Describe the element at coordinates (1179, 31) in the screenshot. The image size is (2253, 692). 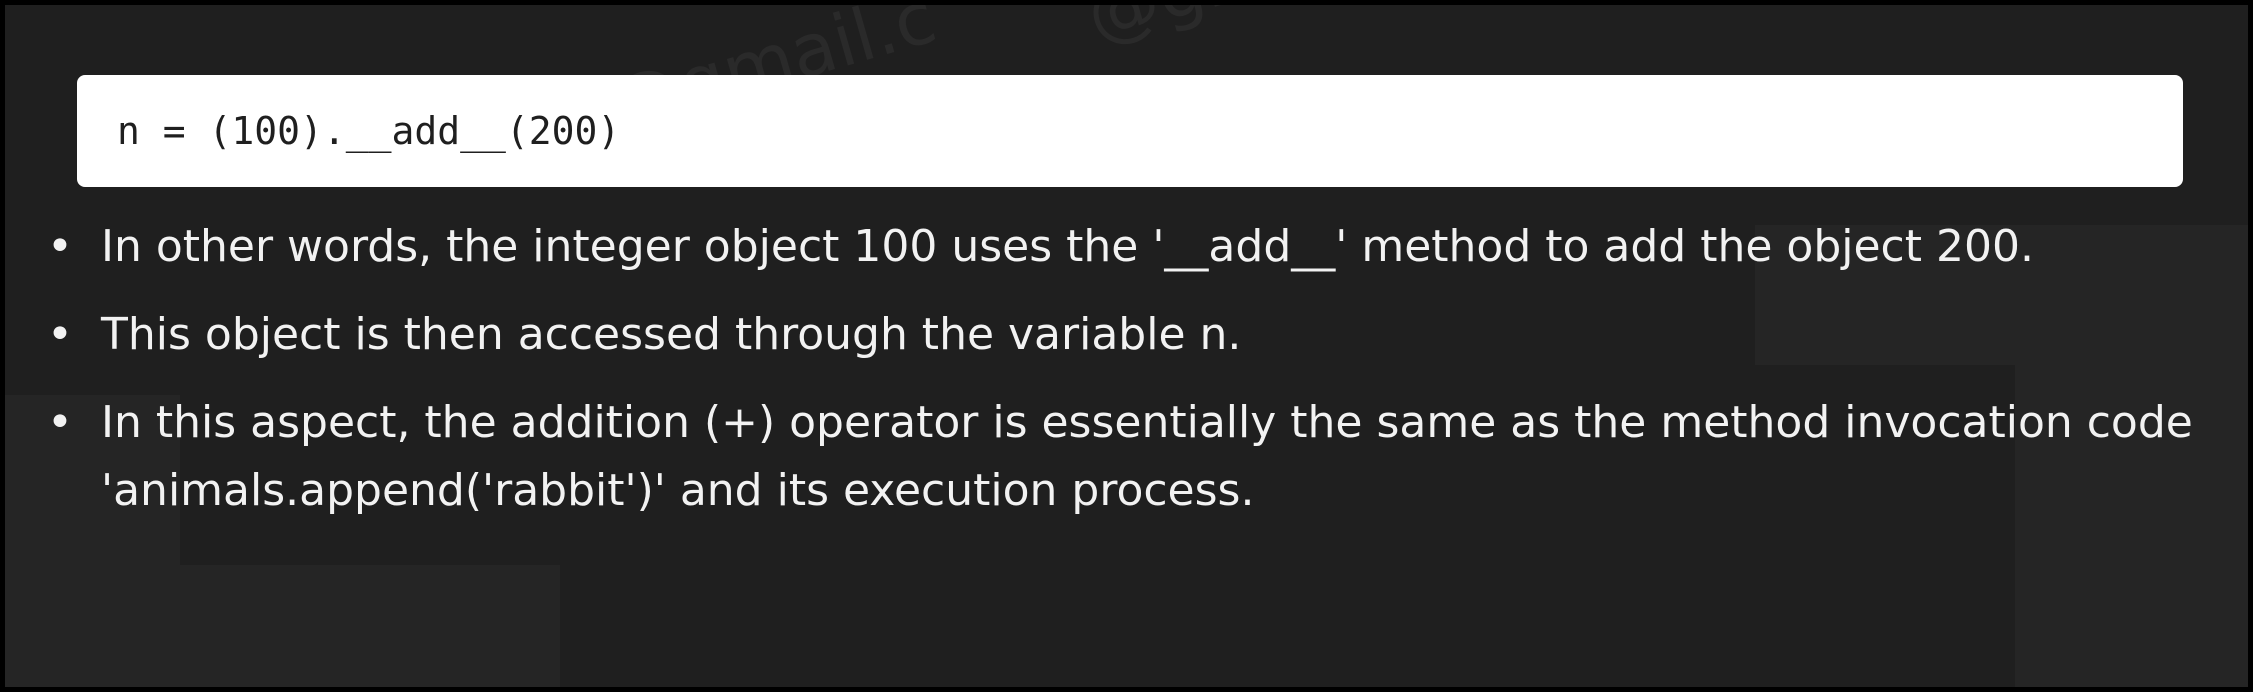
I see `watermark: @gm` at that location.